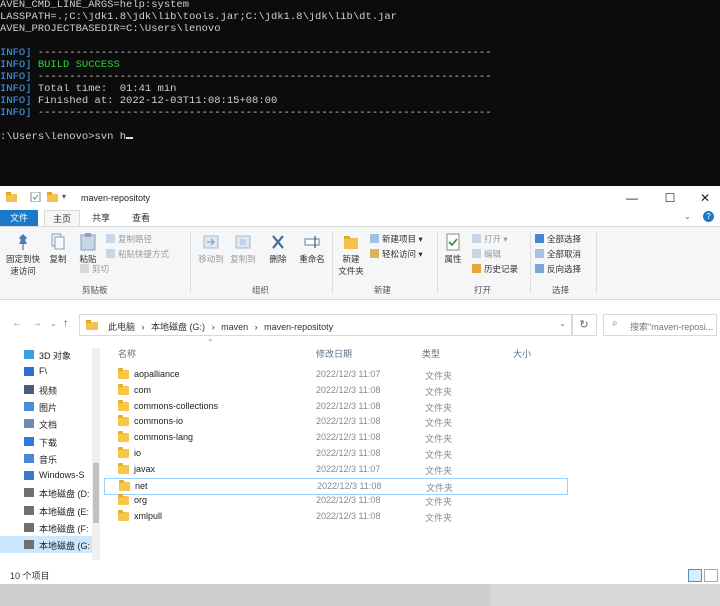 This screenshot has width=720, height=606. What do you see at coordinates (335, 516) in the screenshot?
I see `table-row: xmlpull 2022/12/3 11:08 文件夹` at bounding box center [335, 516].